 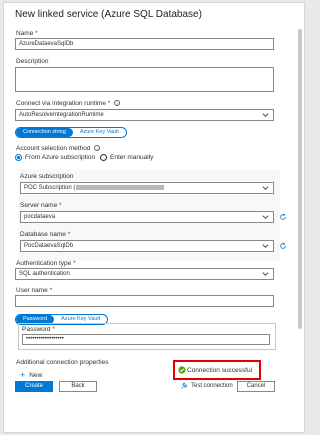 What do you see at coordinates (62, 362) in the screenshot?
I see `additional-props-label: Additional connection properties` at bounding box center [62, 362].